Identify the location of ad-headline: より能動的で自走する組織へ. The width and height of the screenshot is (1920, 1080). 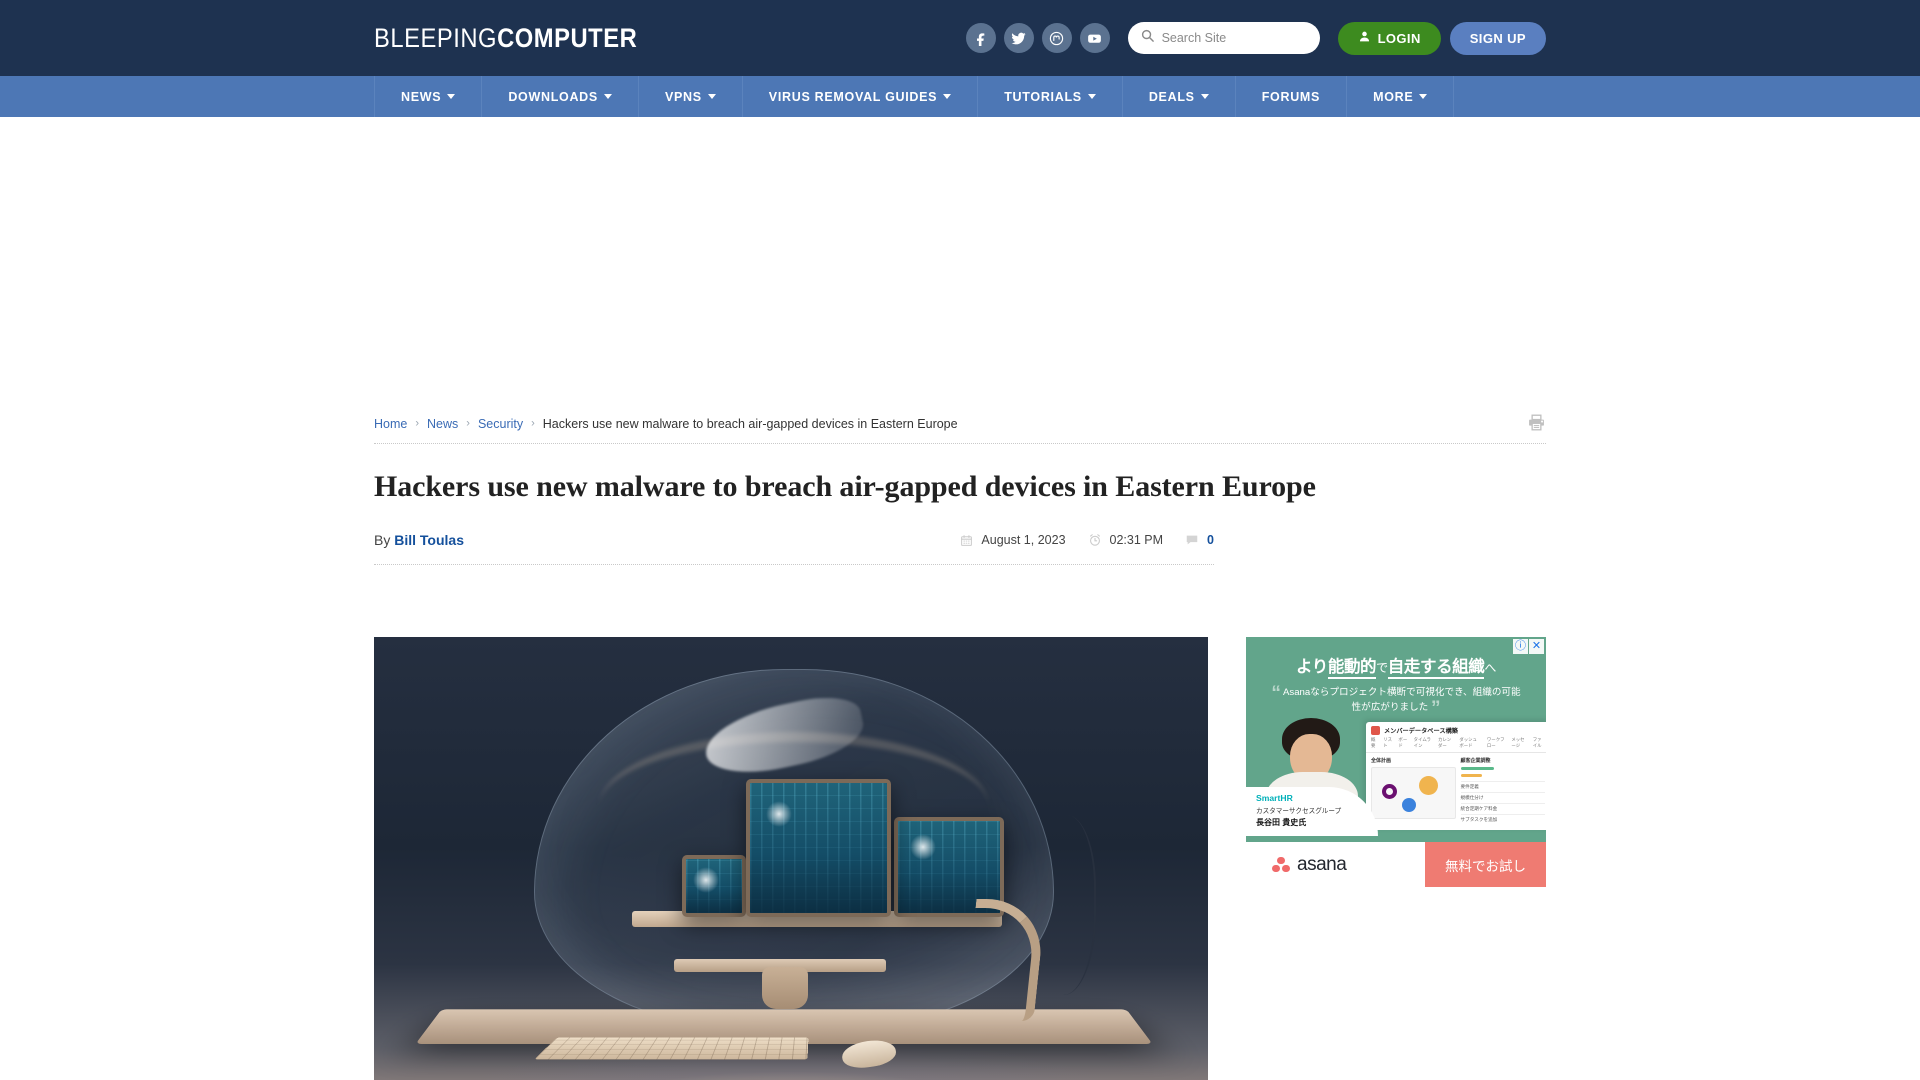
(1396, 658).